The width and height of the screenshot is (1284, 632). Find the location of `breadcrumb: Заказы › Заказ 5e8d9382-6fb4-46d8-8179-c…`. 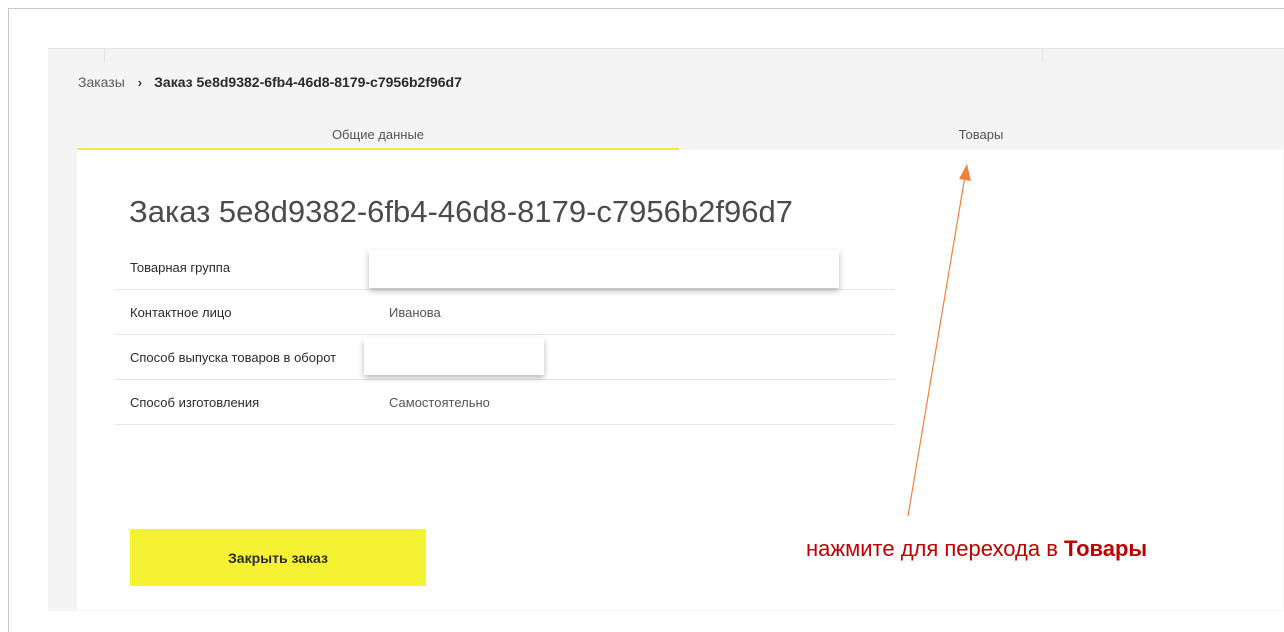

breadcrumb: Заказы › Заказ 5e8d9382-6fb4-46d8-8179-c… is located at coordinates (270, 82).